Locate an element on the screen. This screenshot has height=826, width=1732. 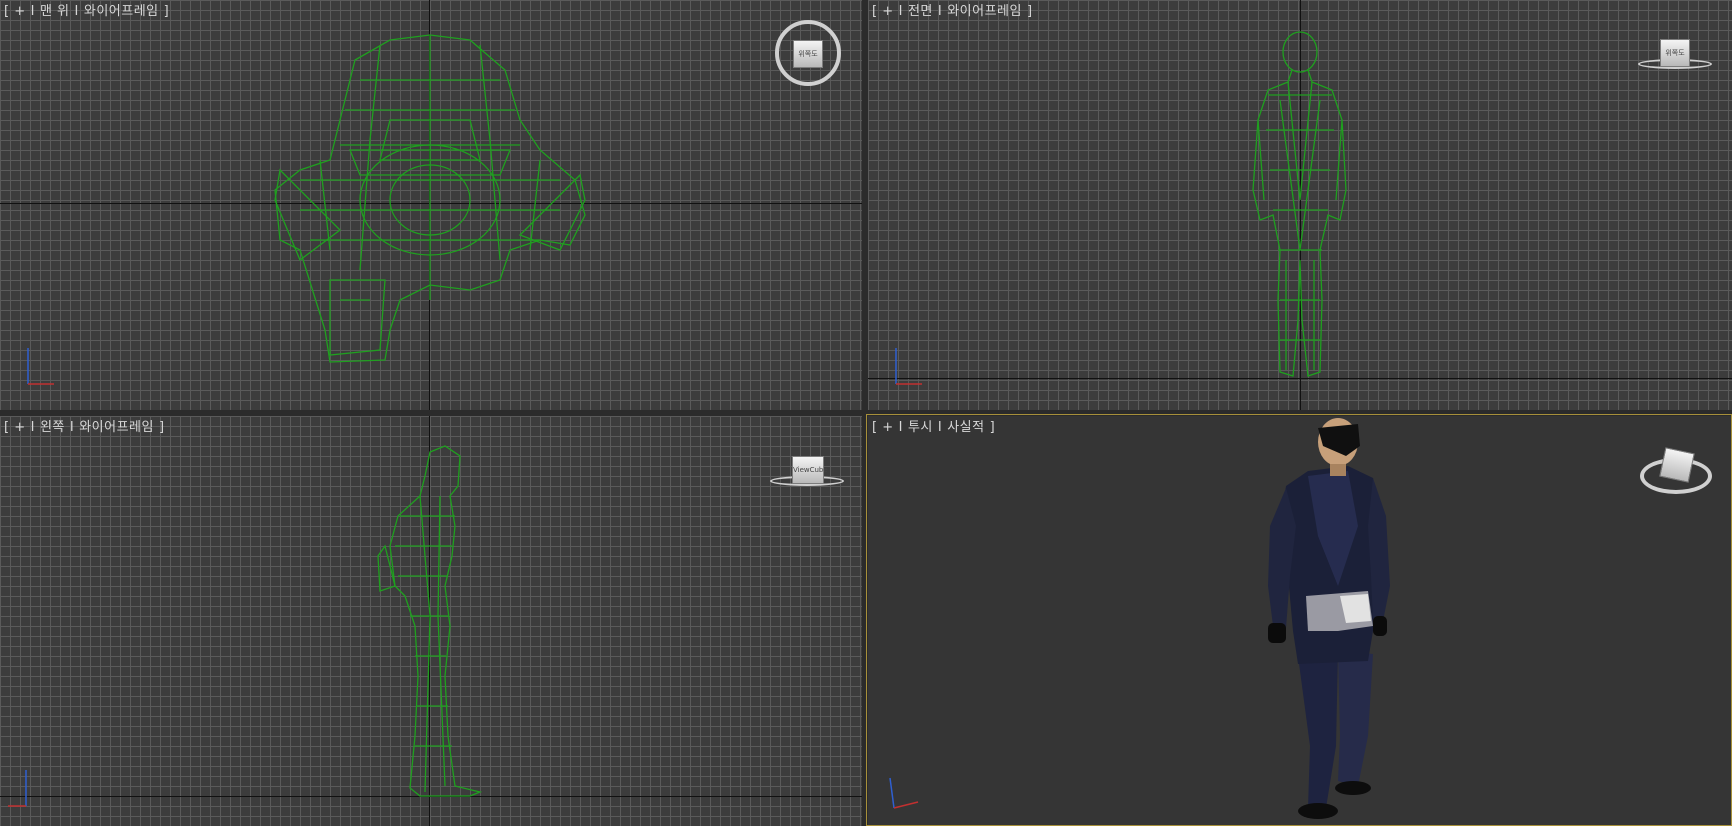
axis-tripod-persp is located at coordinates (904, 793).